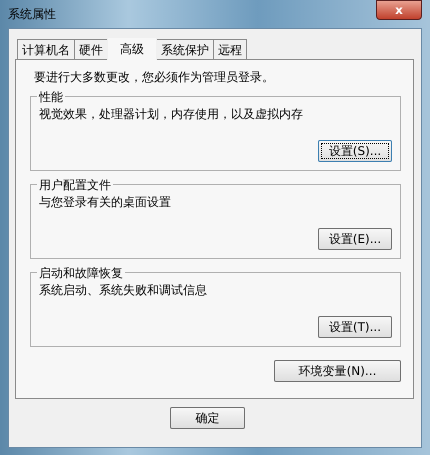 The height and width of the screenshot is (455, 430). What do you see at coordinates (132, 48) in the screenshot?
I see `tab: 高级` at bounding box center [132, 48].